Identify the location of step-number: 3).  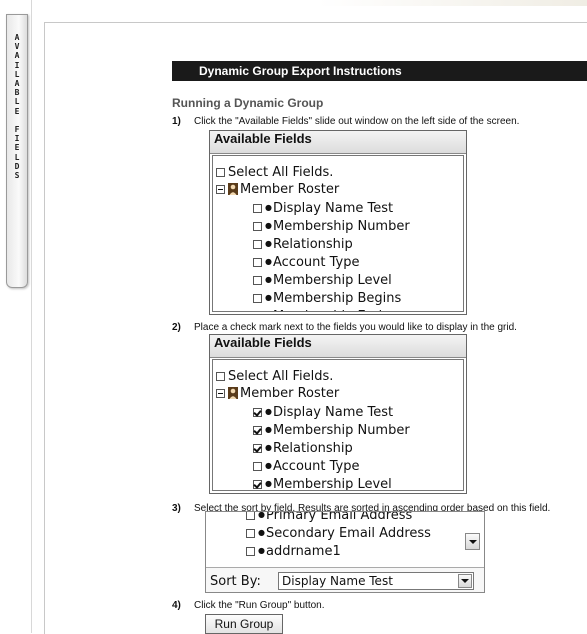
(176, 508).